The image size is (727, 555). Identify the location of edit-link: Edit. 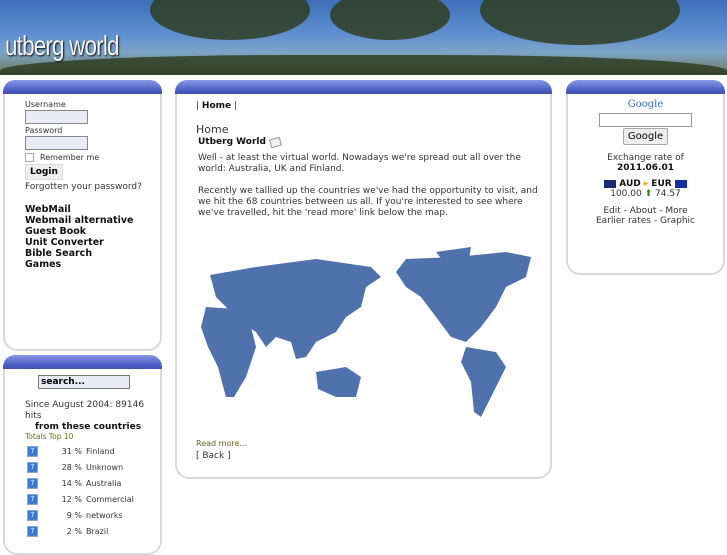
(611, 211).